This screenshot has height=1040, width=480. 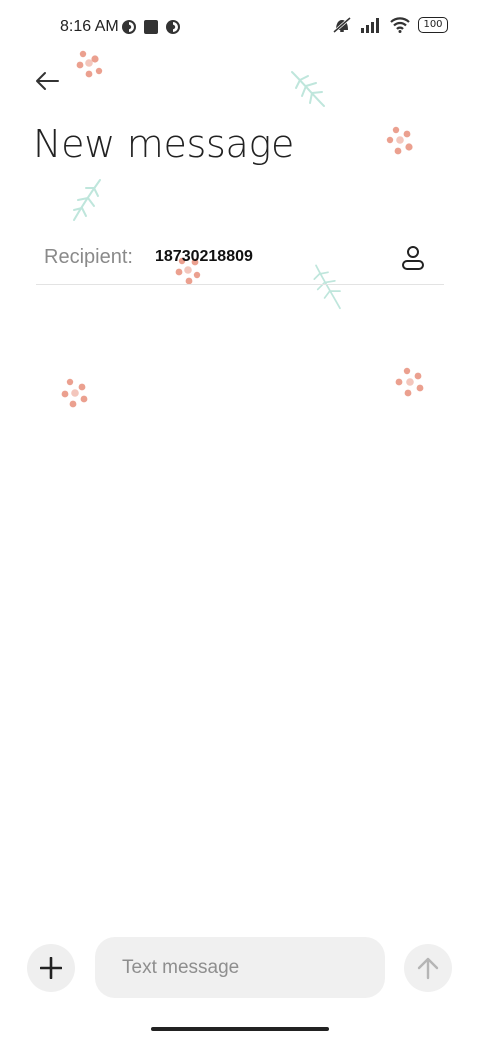 I want to click on square-notification-icon, so click(x=151, y=27).